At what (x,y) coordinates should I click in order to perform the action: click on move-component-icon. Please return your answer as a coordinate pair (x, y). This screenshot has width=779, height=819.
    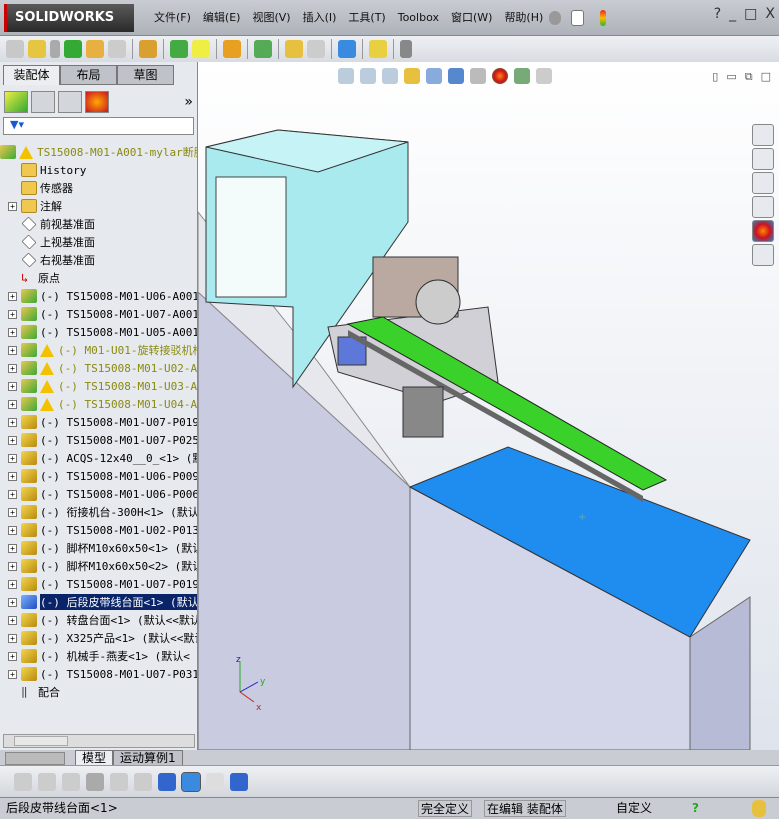
    Looking at the image, I should click on (117, 49).